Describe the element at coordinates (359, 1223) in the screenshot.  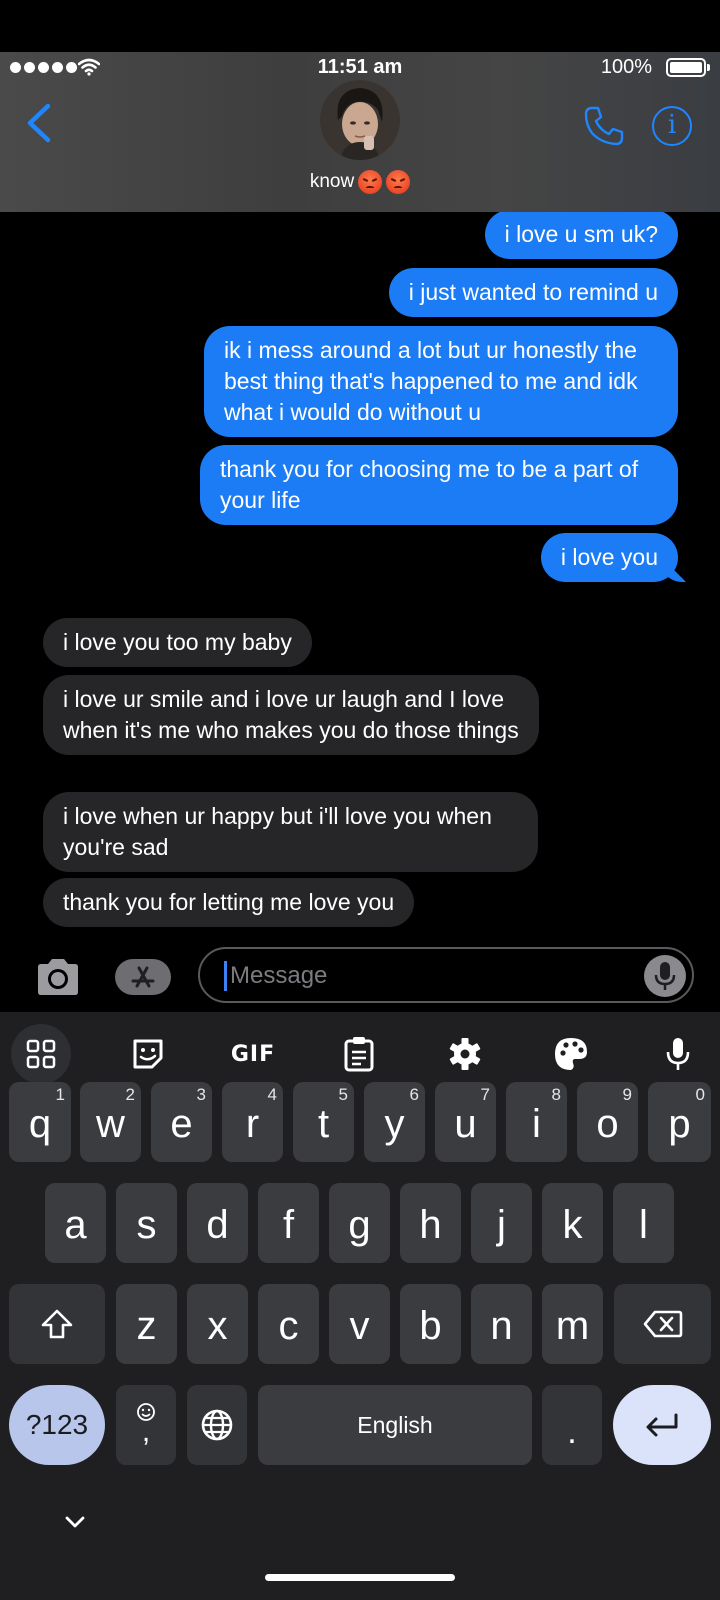
I see `key-g: g` at that location.